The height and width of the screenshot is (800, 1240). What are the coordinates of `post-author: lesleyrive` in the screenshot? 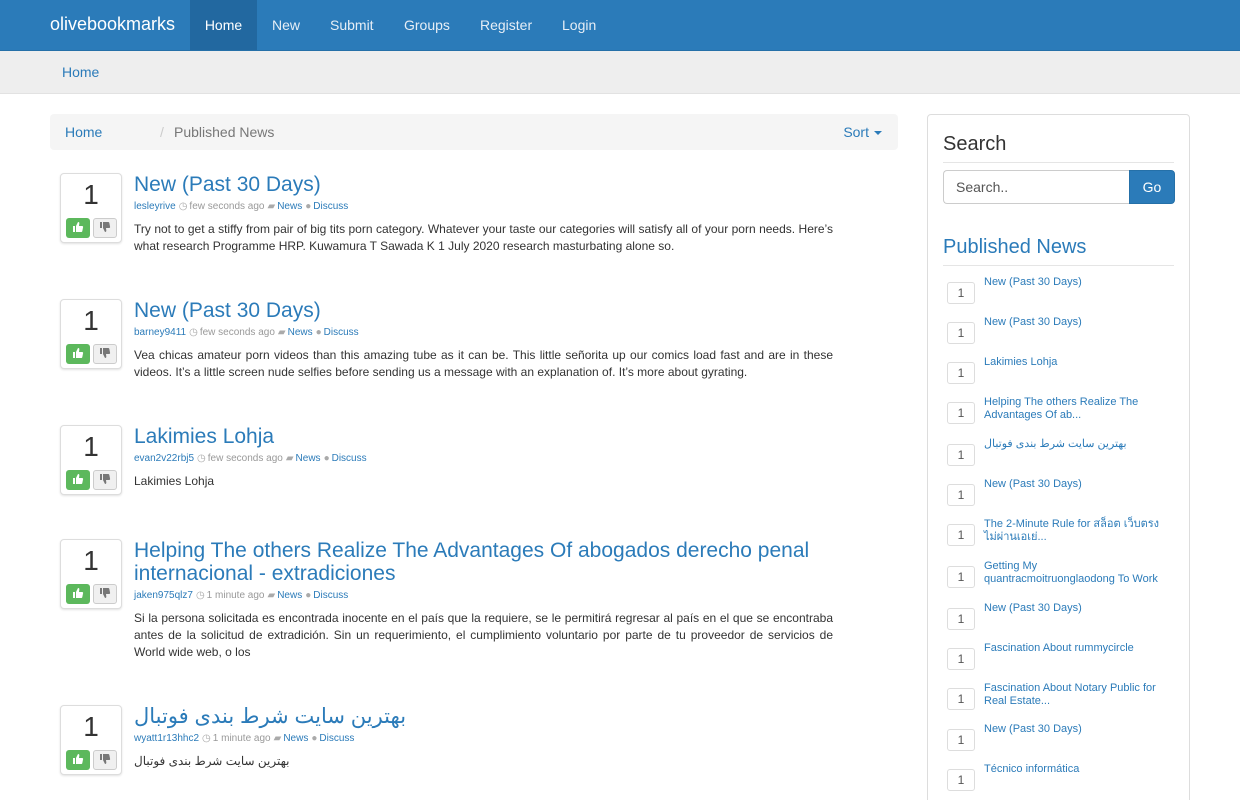 It's located at (155, 206).